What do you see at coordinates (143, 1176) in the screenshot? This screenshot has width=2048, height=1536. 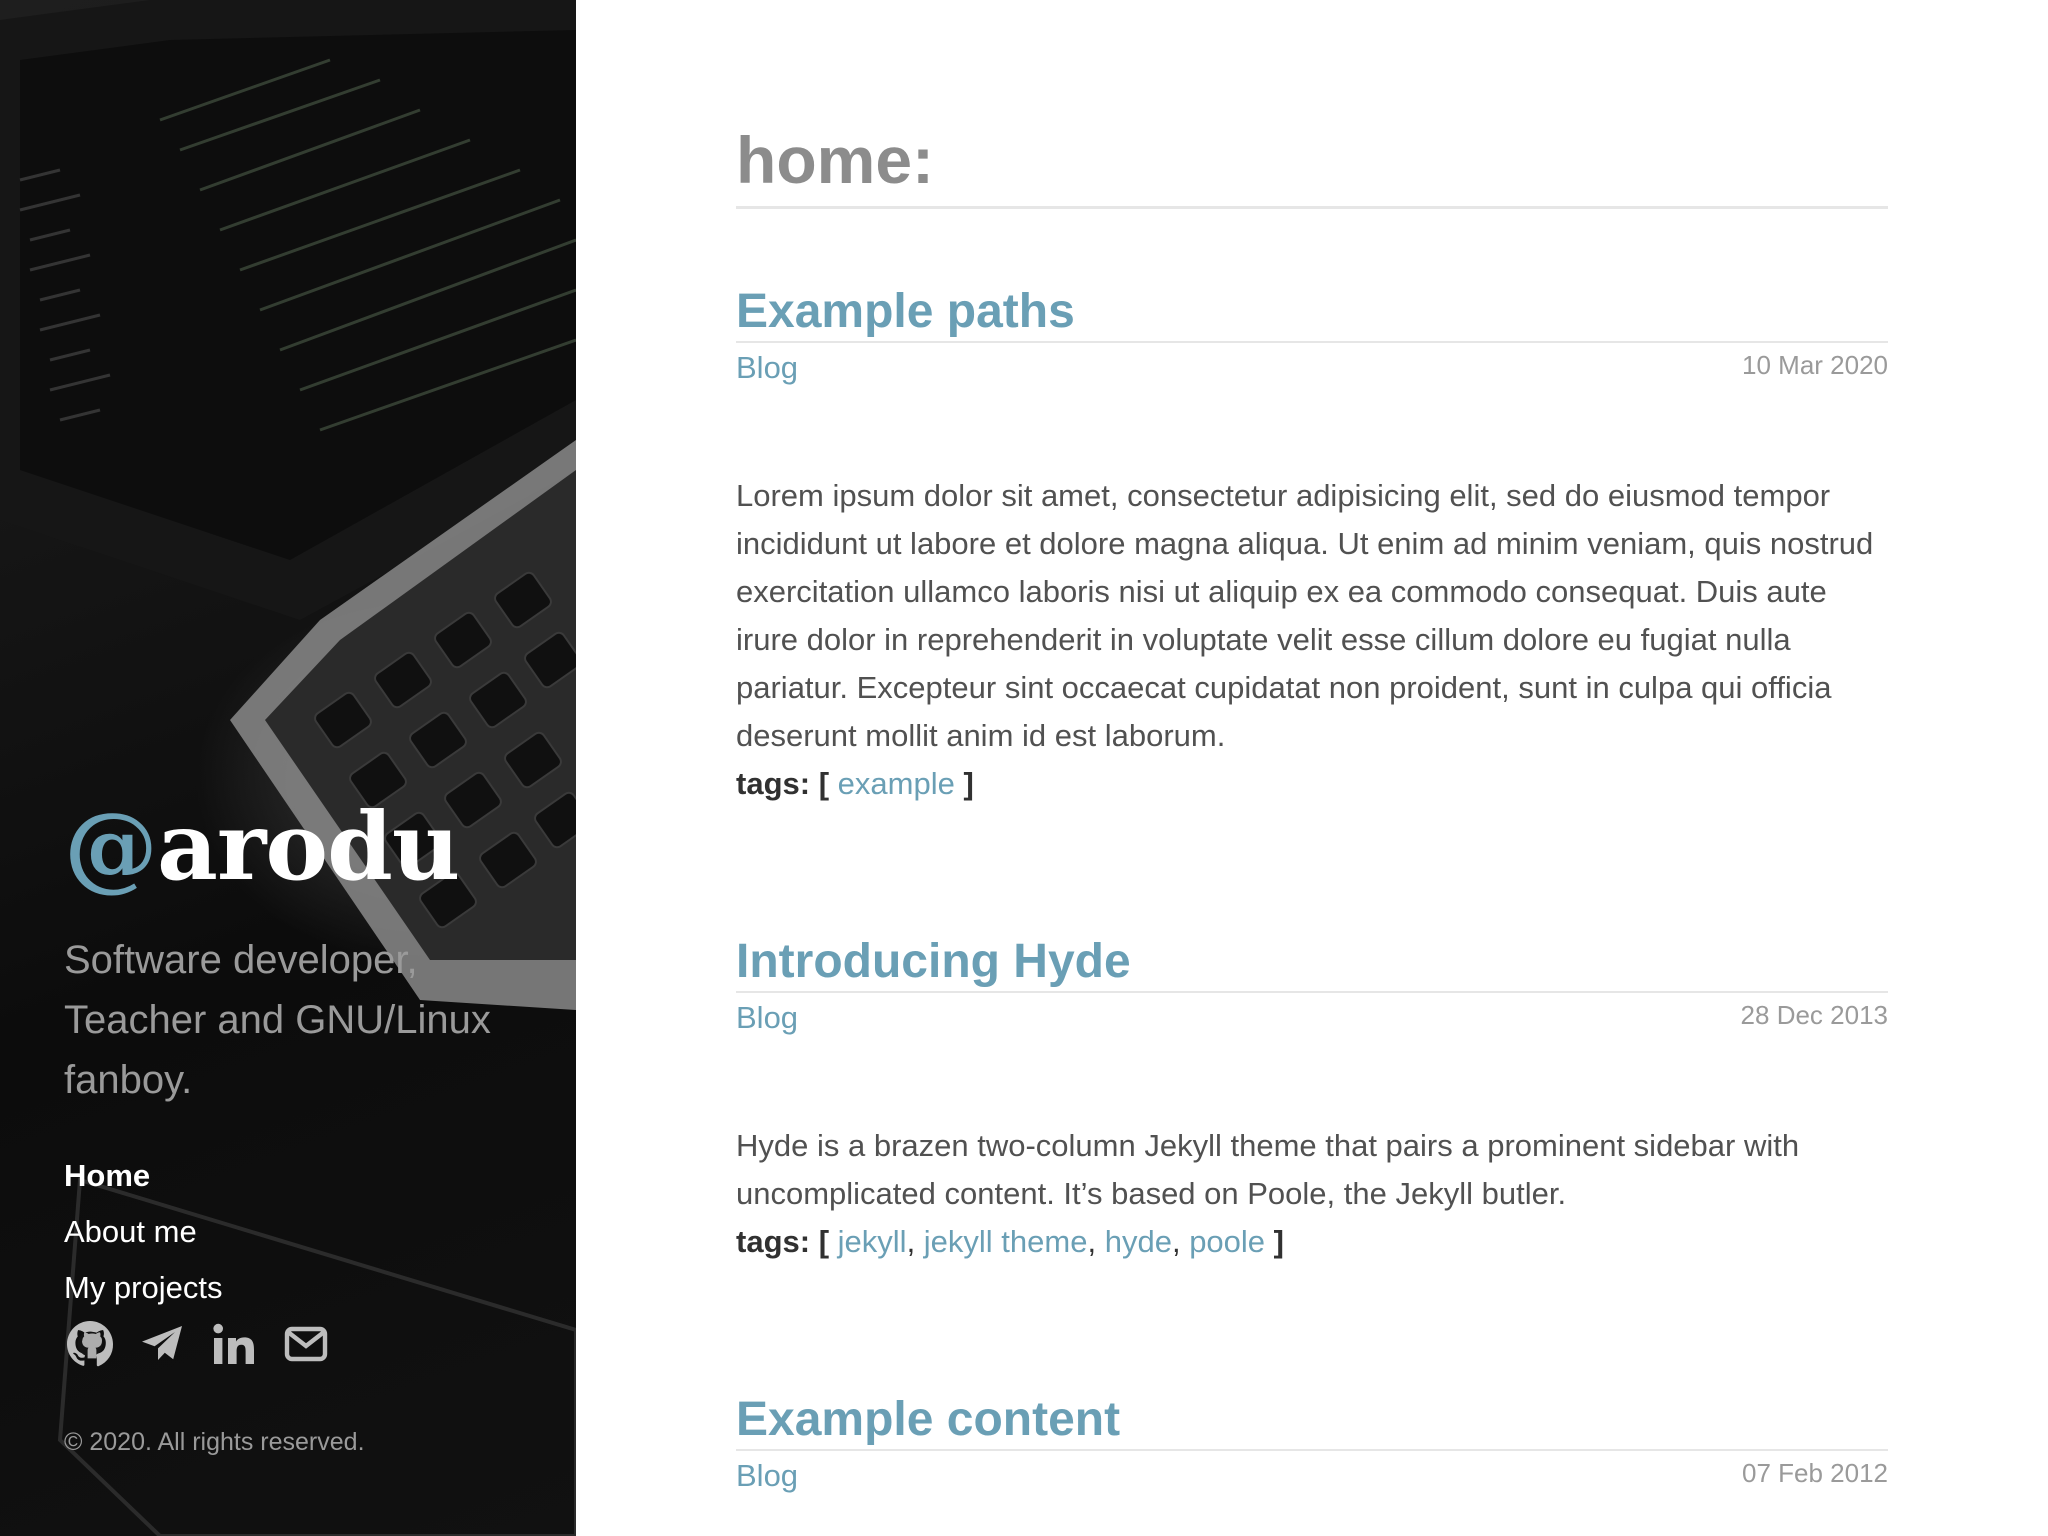 I see `nav-link-home: Home` at bounding box center [143, 1176].